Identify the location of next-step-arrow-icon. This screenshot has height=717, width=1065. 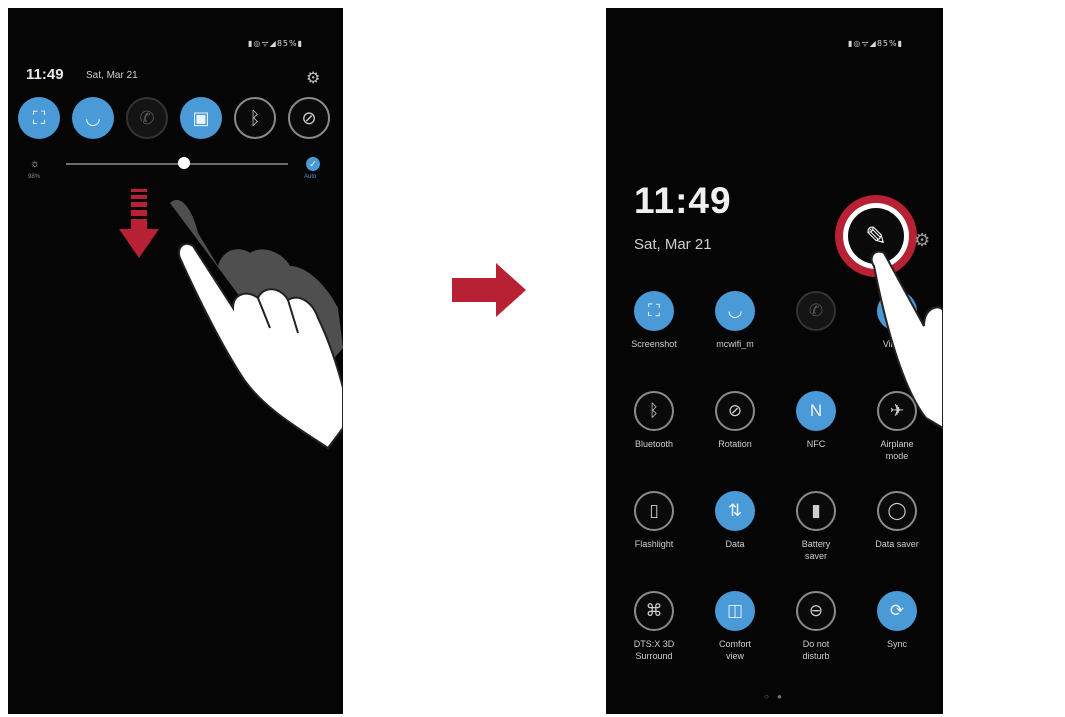
(489, 290).